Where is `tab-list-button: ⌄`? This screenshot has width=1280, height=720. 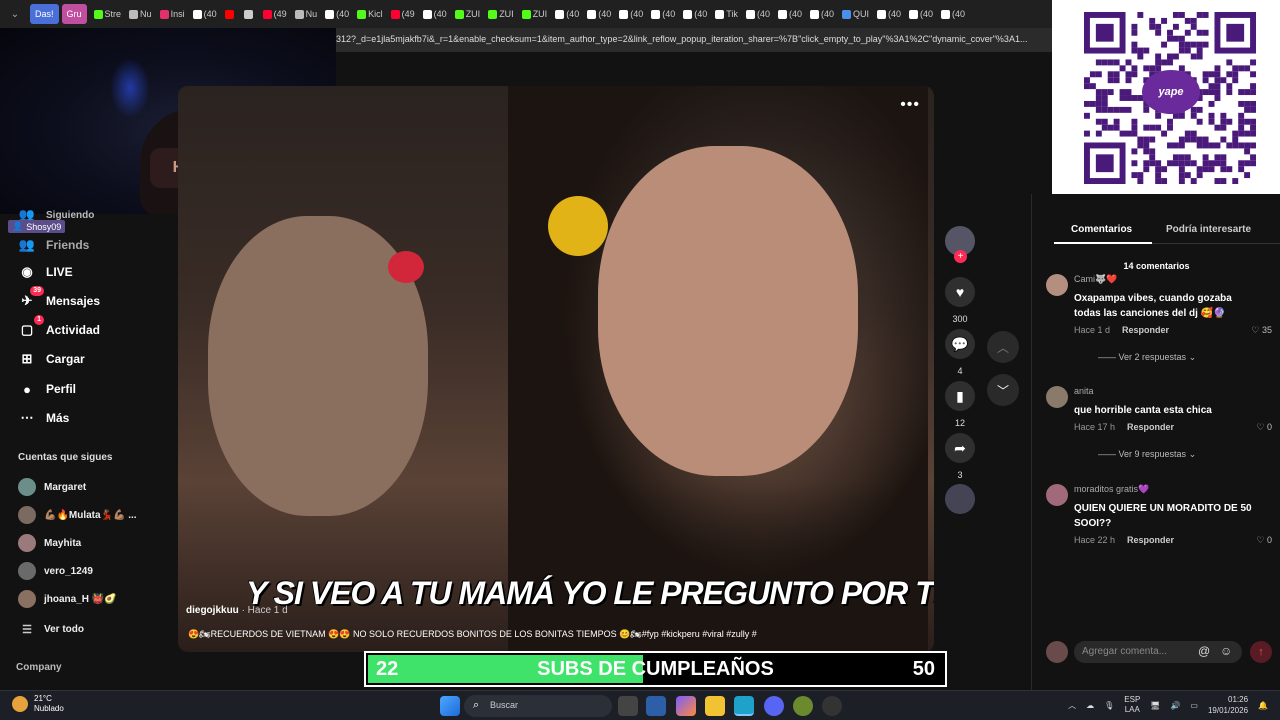
tab-list-button: ⌄ is located at coordinates (15, 14).